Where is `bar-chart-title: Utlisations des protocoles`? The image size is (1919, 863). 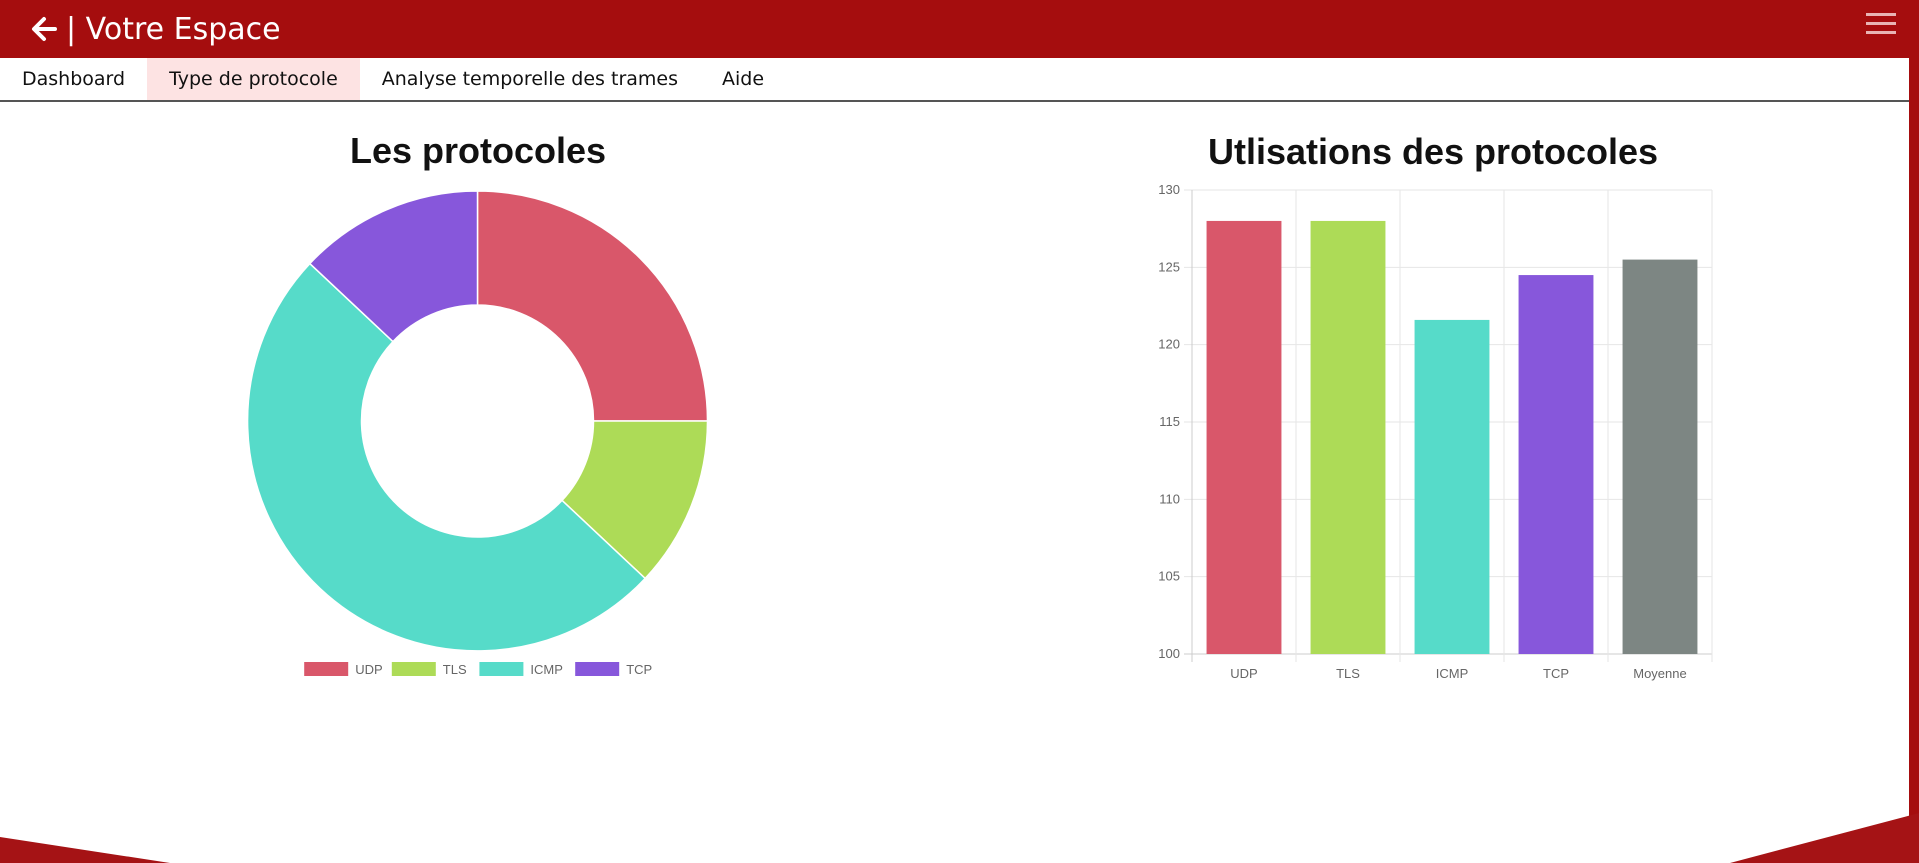
bar-chart-title: Utlisations des protocoles is located at coordinates (1433, 151).